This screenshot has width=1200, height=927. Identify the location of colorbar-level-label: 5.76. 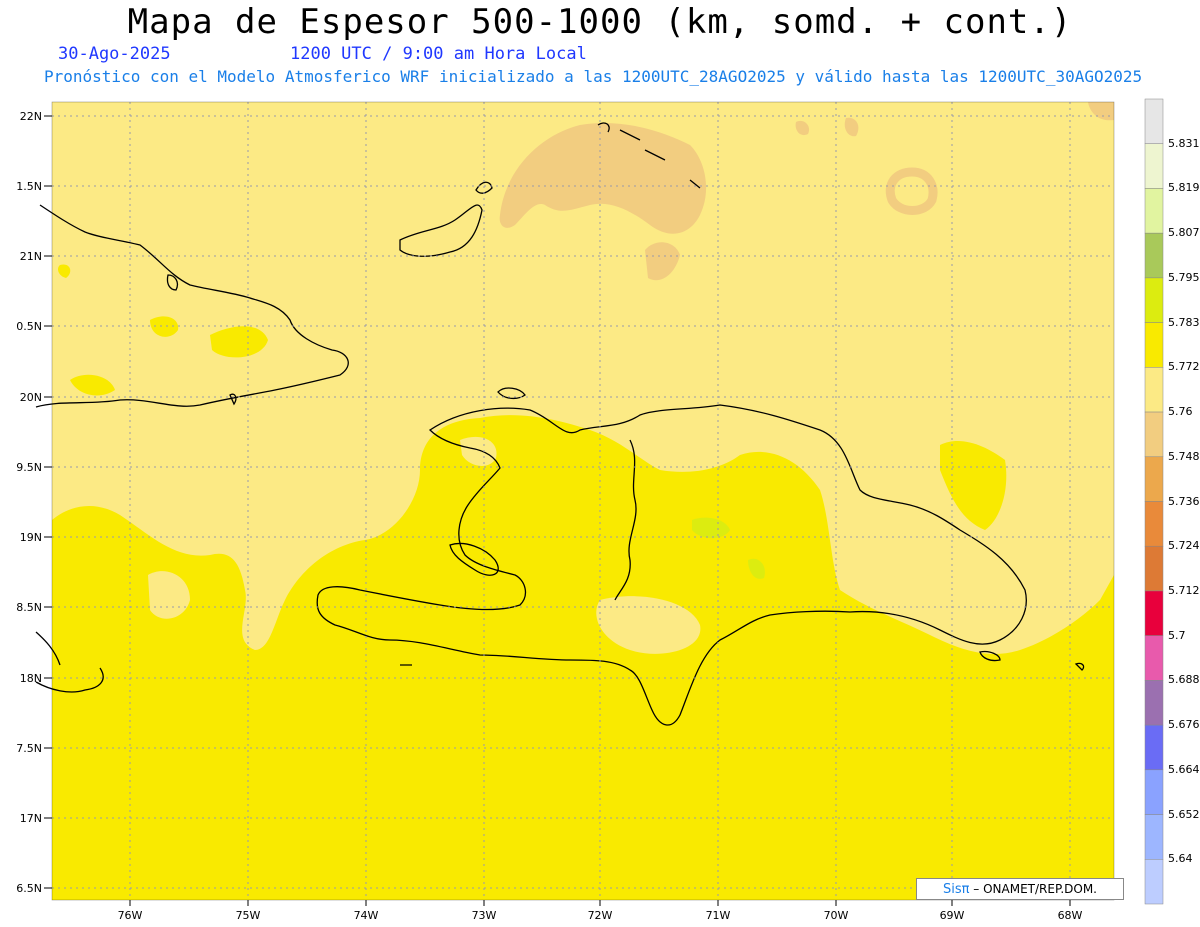
(1180, 412).